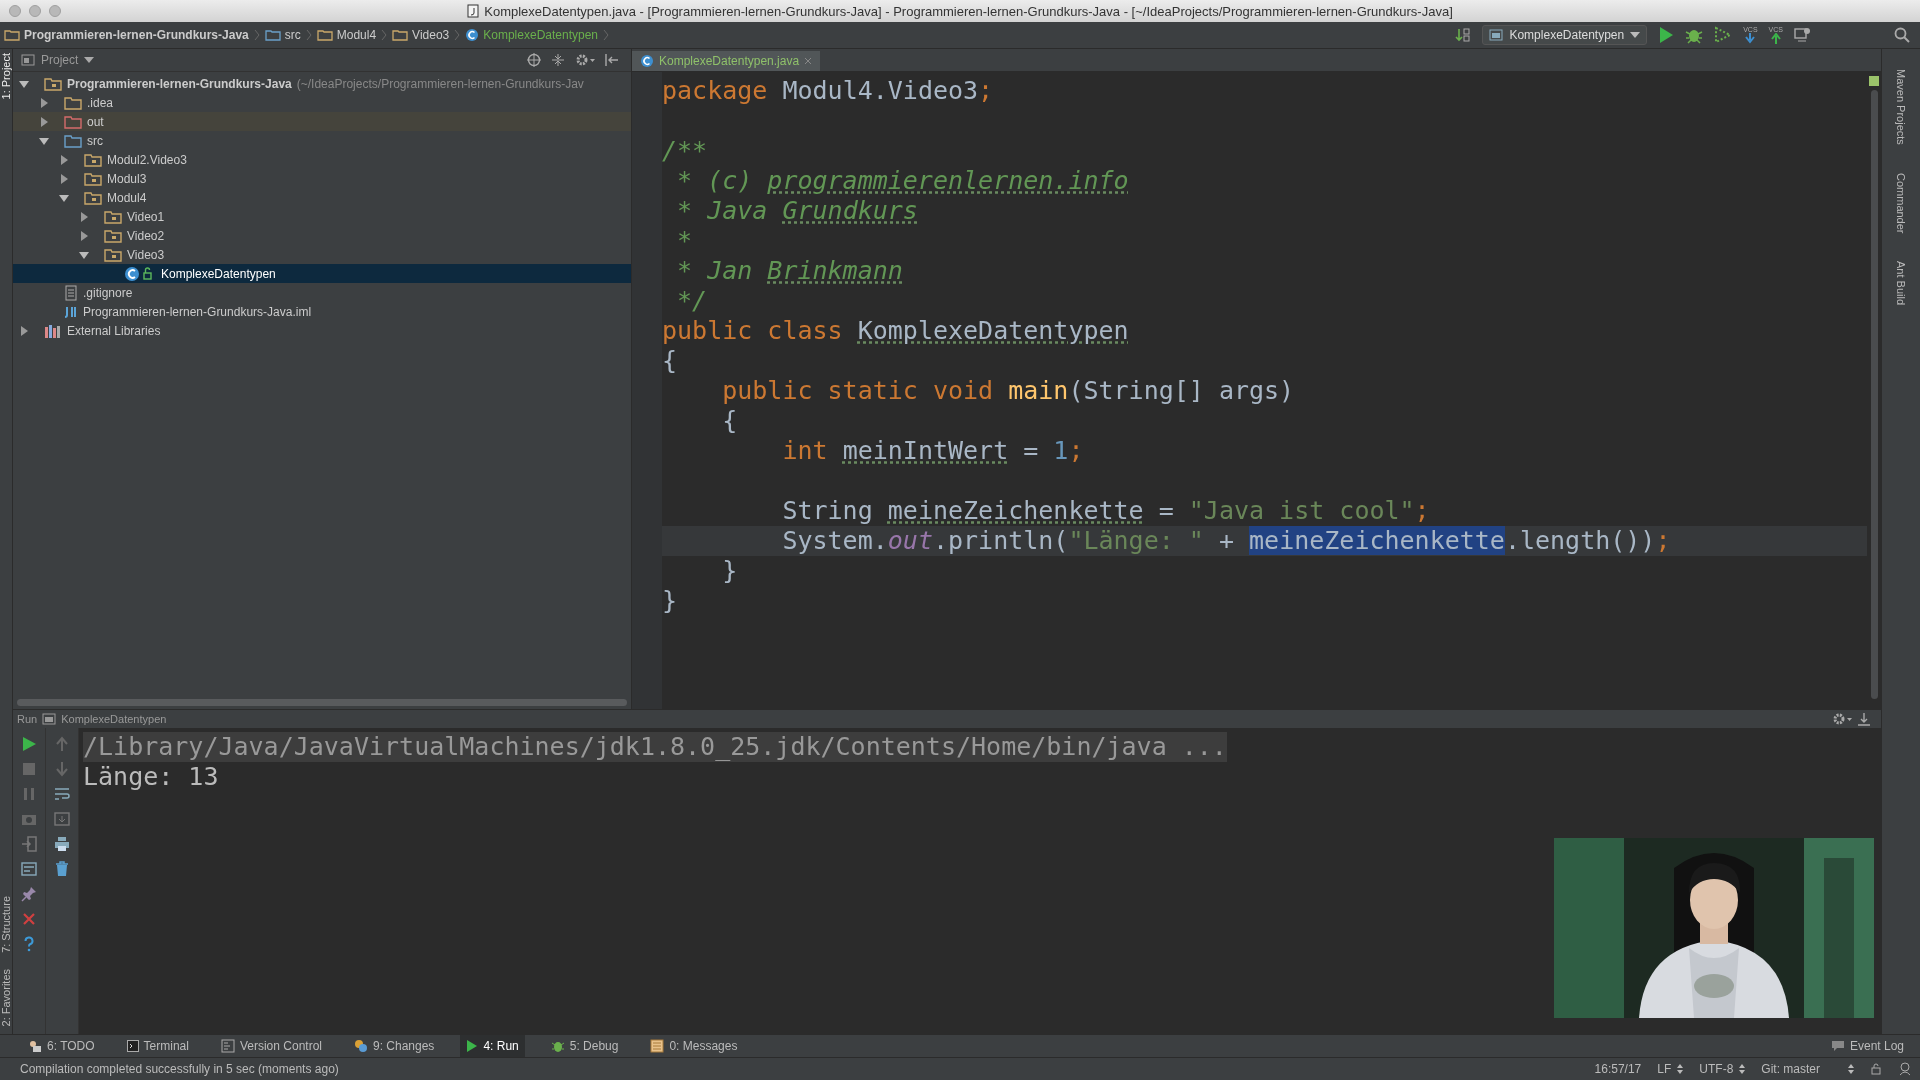  Describe the element at coordinates (1008, 391) in the screenshot. I see `code-line: public static void main(String[] args)` at that location.